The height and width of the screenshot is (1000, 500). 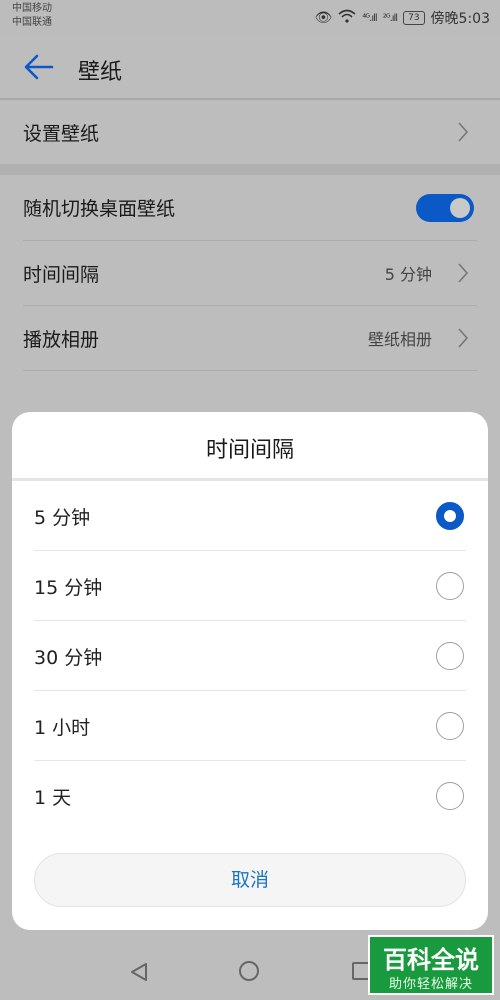 What do you see at coordinates (61, 274) in the screenshot?
I see `interval-label: 时间间隔` at bounding box center [61, 274].